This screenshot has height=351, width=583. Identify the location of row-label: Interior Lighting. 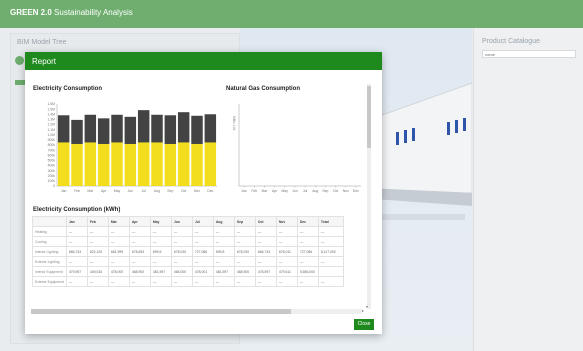
(49, 251).